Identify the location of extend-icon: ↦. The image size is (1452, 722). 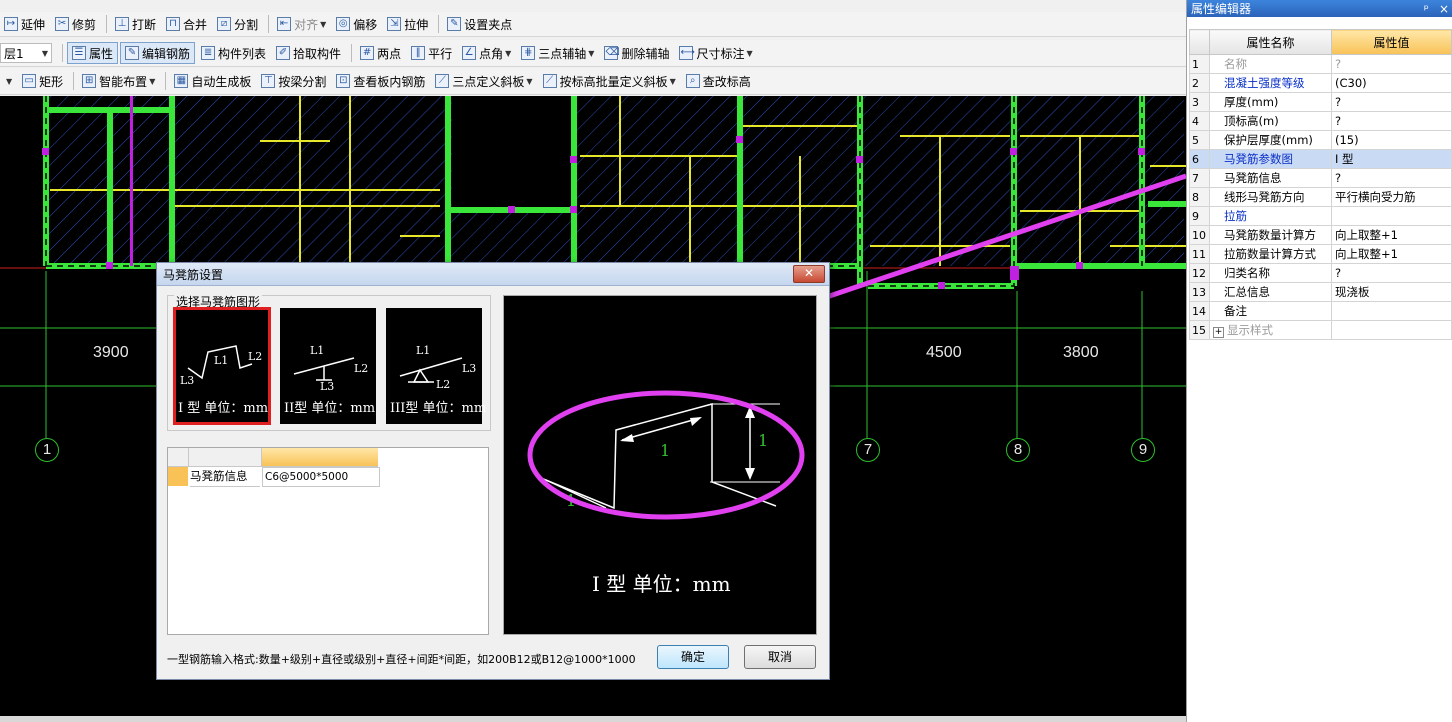
(11, 24).